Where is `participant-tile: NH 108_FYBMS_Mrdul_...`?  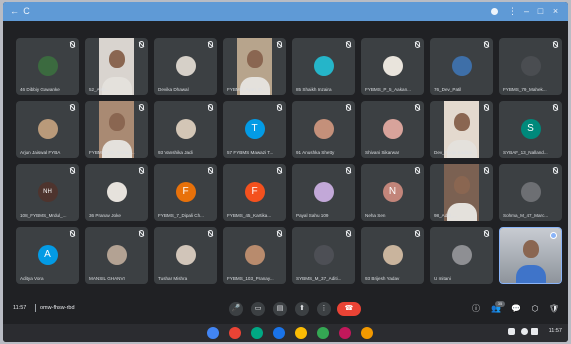 participant-tile: NH 108_FYBMS_Mrdul_... is located at coordinates (47, 192).